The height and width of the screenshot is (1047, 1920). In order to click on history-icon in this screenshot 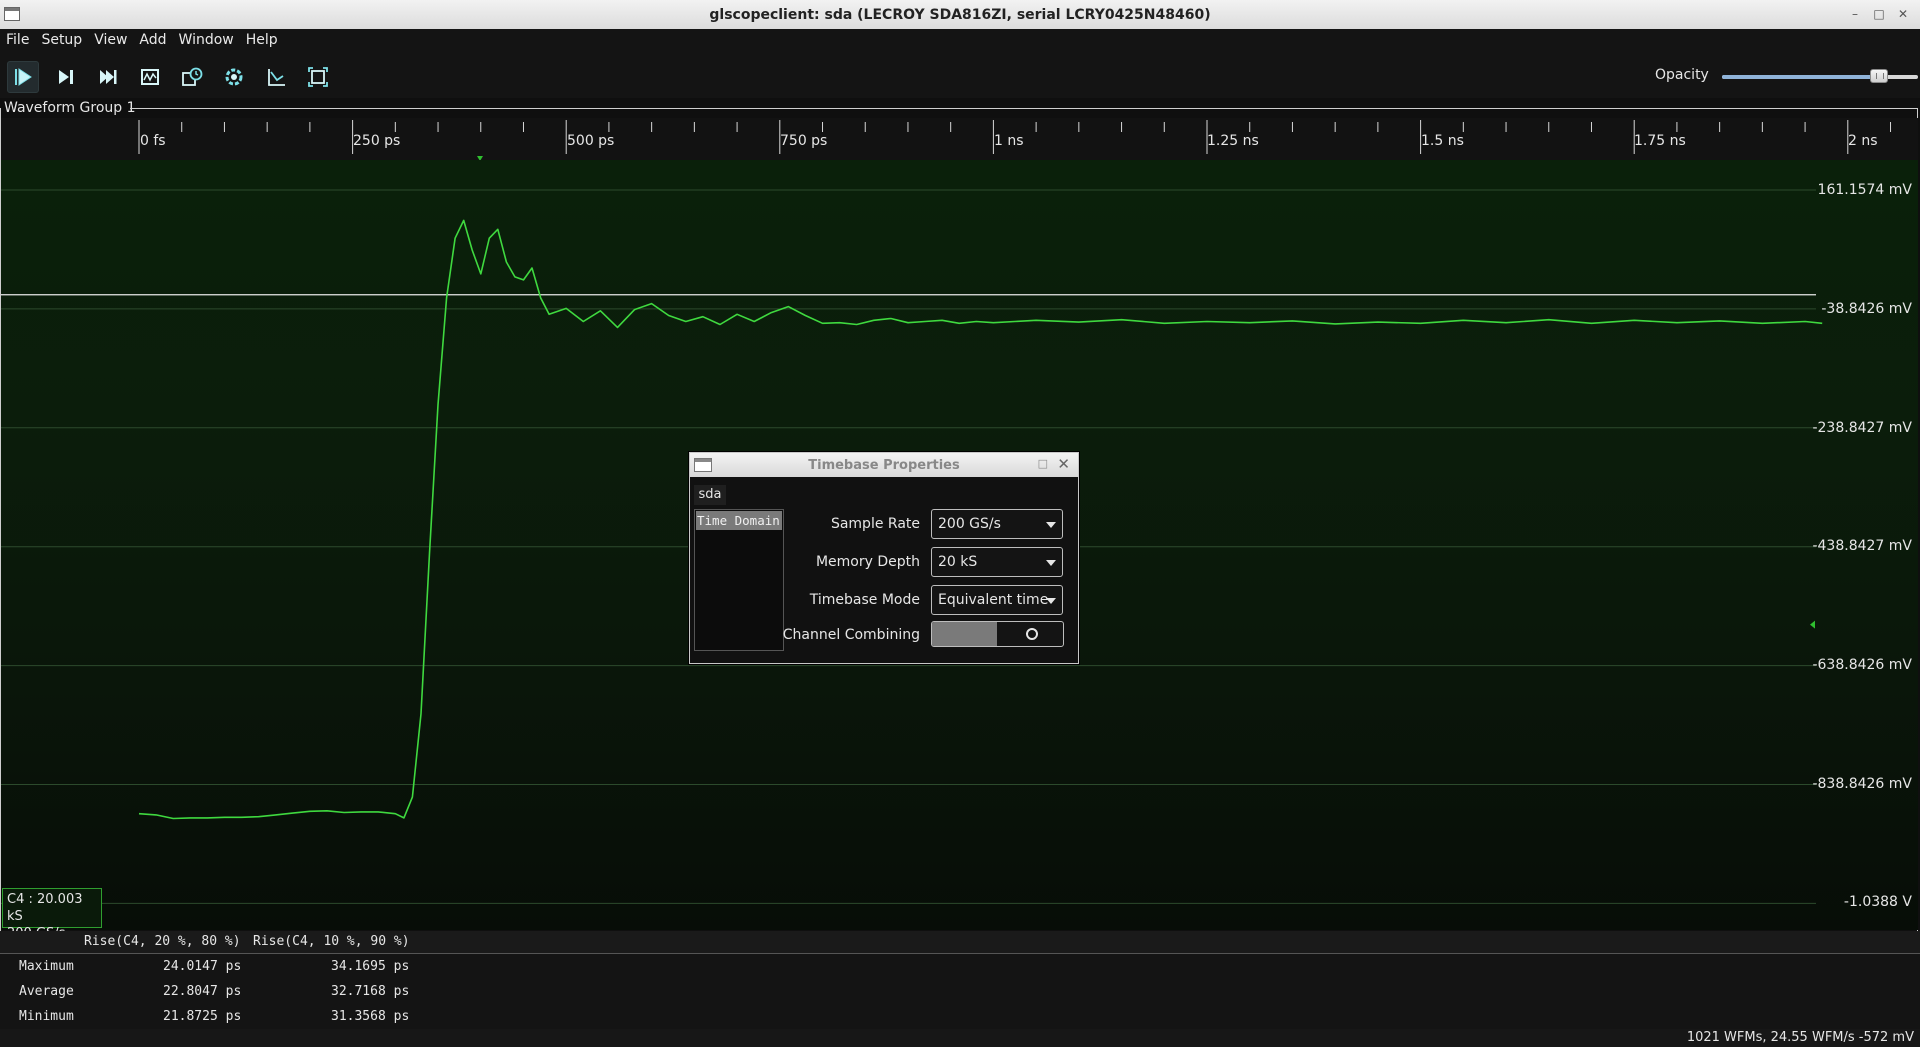, I will do `click(192, 76)`.